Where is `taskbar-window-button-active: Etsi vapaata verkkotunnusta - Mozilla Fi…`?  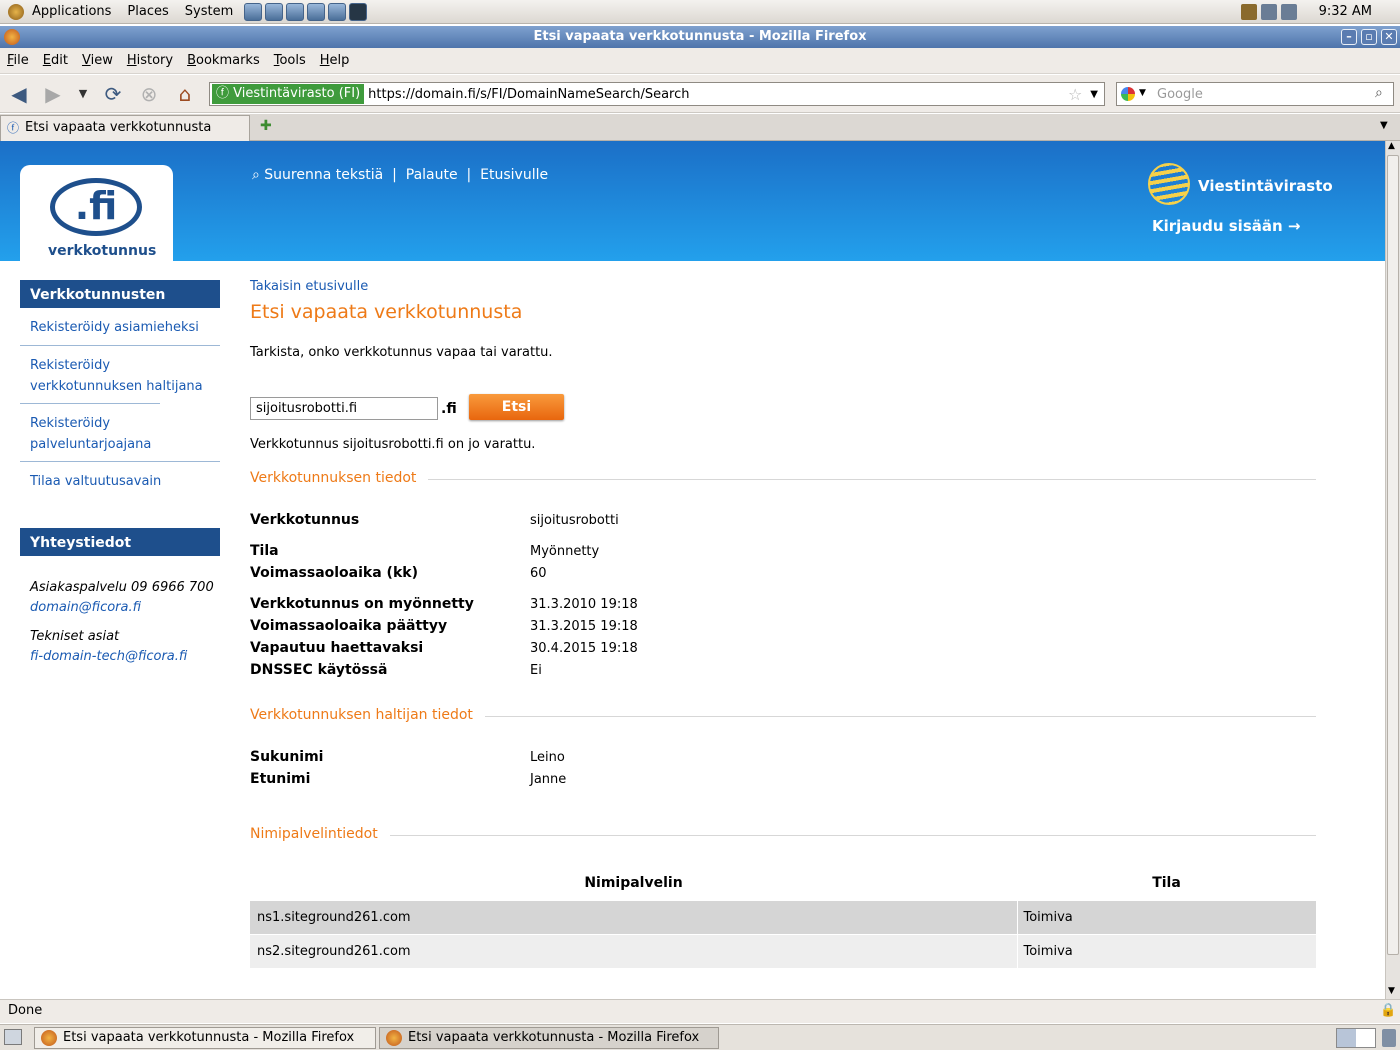
taskbar-window-button-active: Etsi vapaata verkkotunnusta - Mozilla Fi… is located at coordinates (549, 1038).